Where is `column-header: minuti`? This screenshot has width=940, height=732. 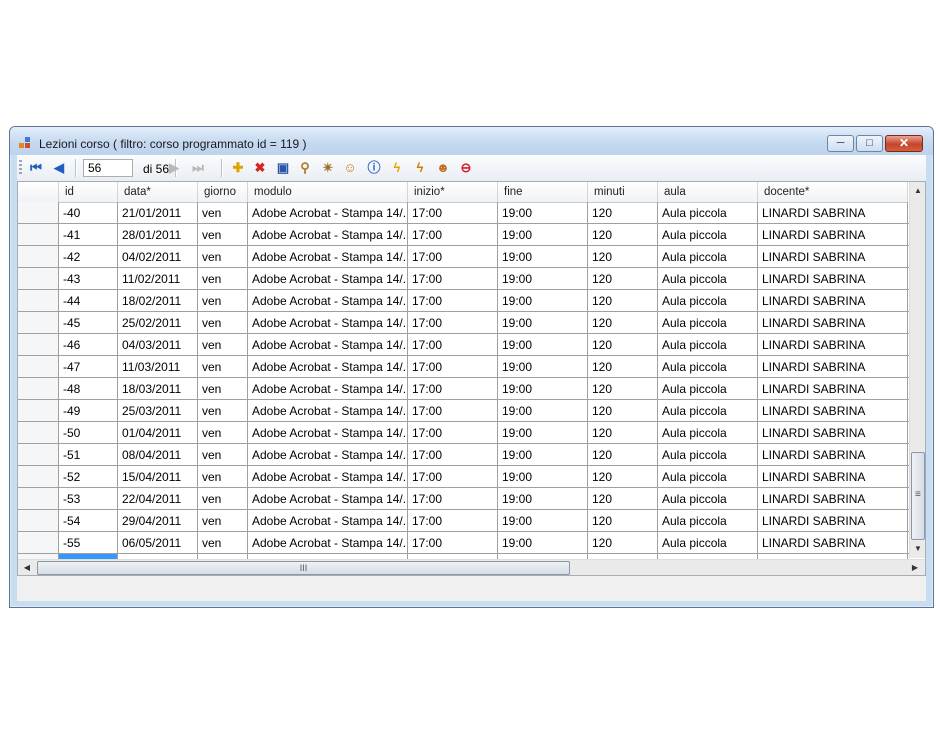 column-header: minuti is located at coordinates (623, 192).